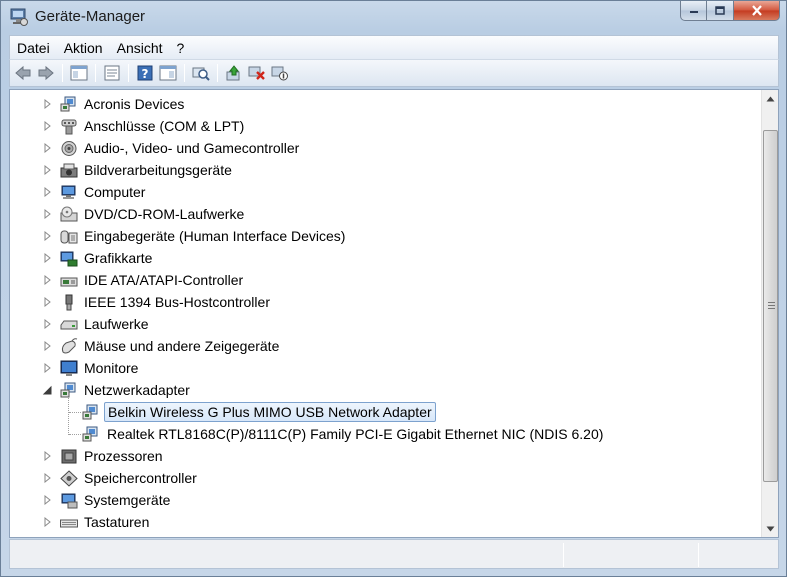 The image size is (787, 577). What do you see at coordinates (164, 280) in the screenshot?
I see `tree-item-label: IDE ATA/ATAPI-Controller` at bounding box center [164, 280].